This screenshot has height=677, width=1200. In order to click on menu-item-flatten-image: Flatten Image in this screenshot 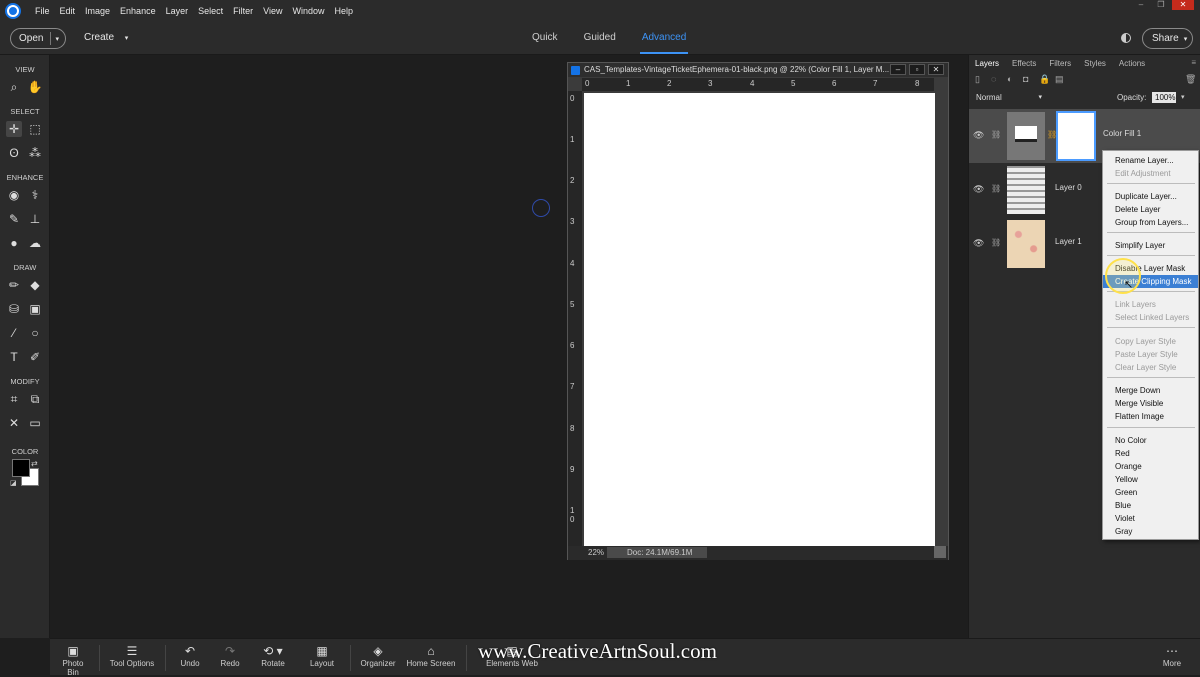, I will do `click(1150, 416)`.